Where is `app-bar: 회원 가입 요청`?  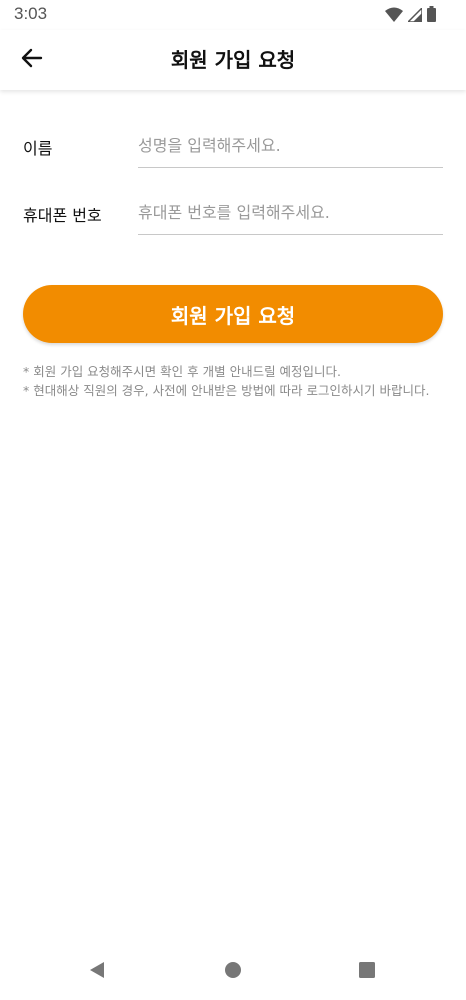 app-bar: 회원 가입 요청 is located at coordinates (233, 60).